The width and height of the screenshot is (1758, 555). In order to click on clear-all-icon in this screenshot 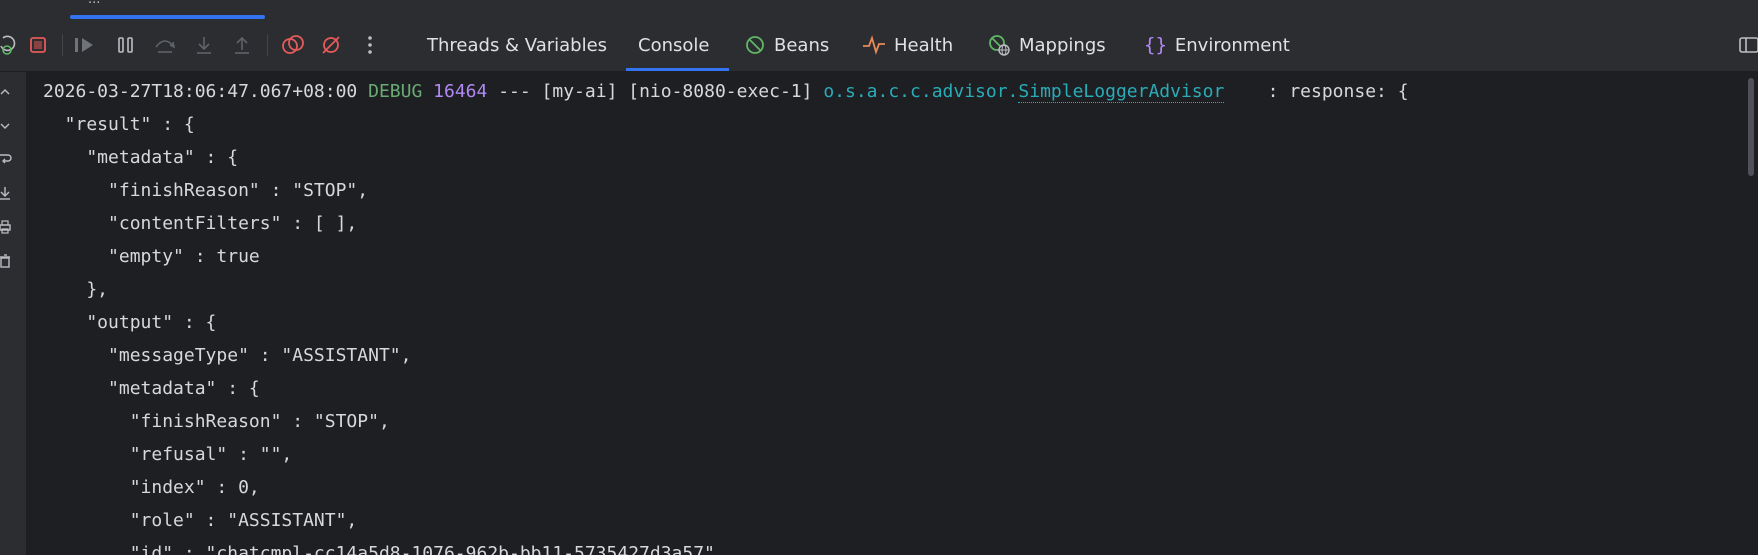, I will do `click(7, 261)`.